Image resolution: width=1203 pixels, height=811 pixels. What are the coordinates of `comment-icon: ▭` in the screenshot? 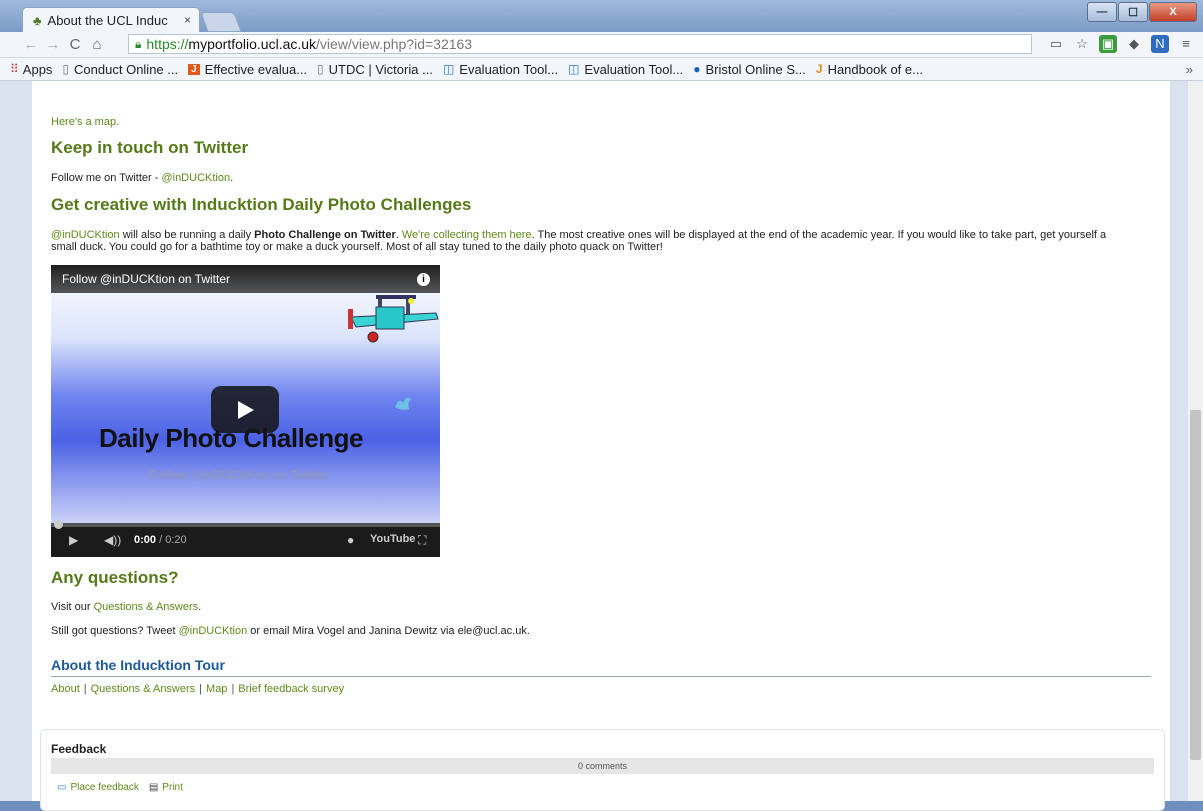 It's located at (62, 787).